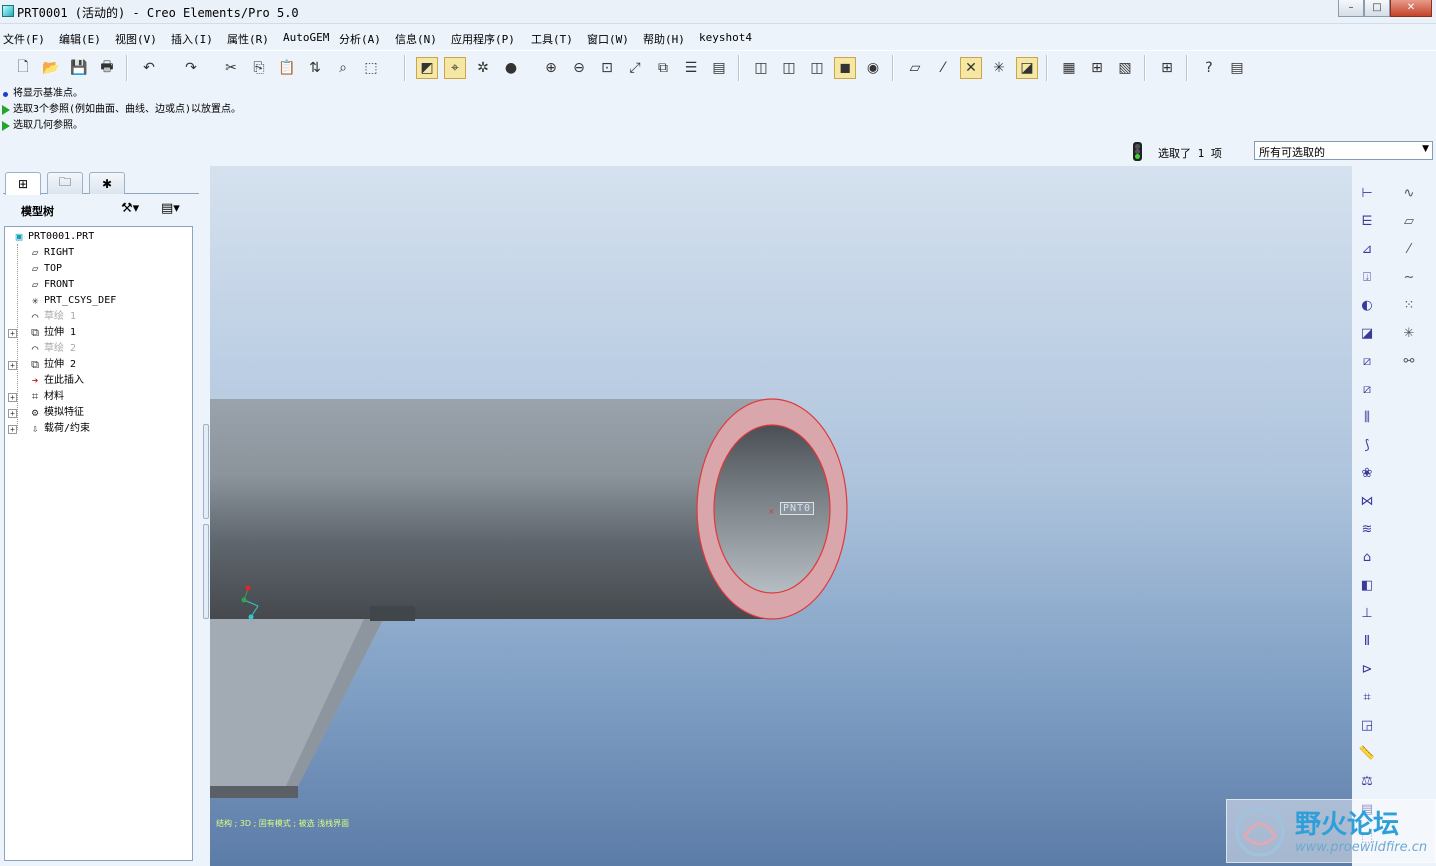  Describe the element at coordinates (943, 68) in the screenshot. I see `datum-axis-display-icon: ⁄` at that location.